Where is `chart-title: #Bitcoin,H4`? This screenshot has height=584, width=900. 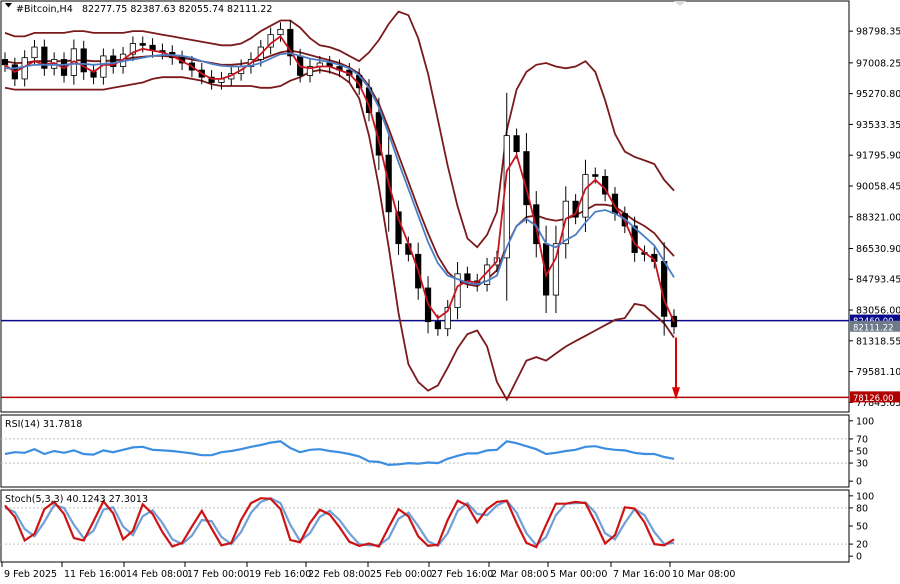 chart-title: #Bitcoin,H4 is located at coordinates (44, 9).